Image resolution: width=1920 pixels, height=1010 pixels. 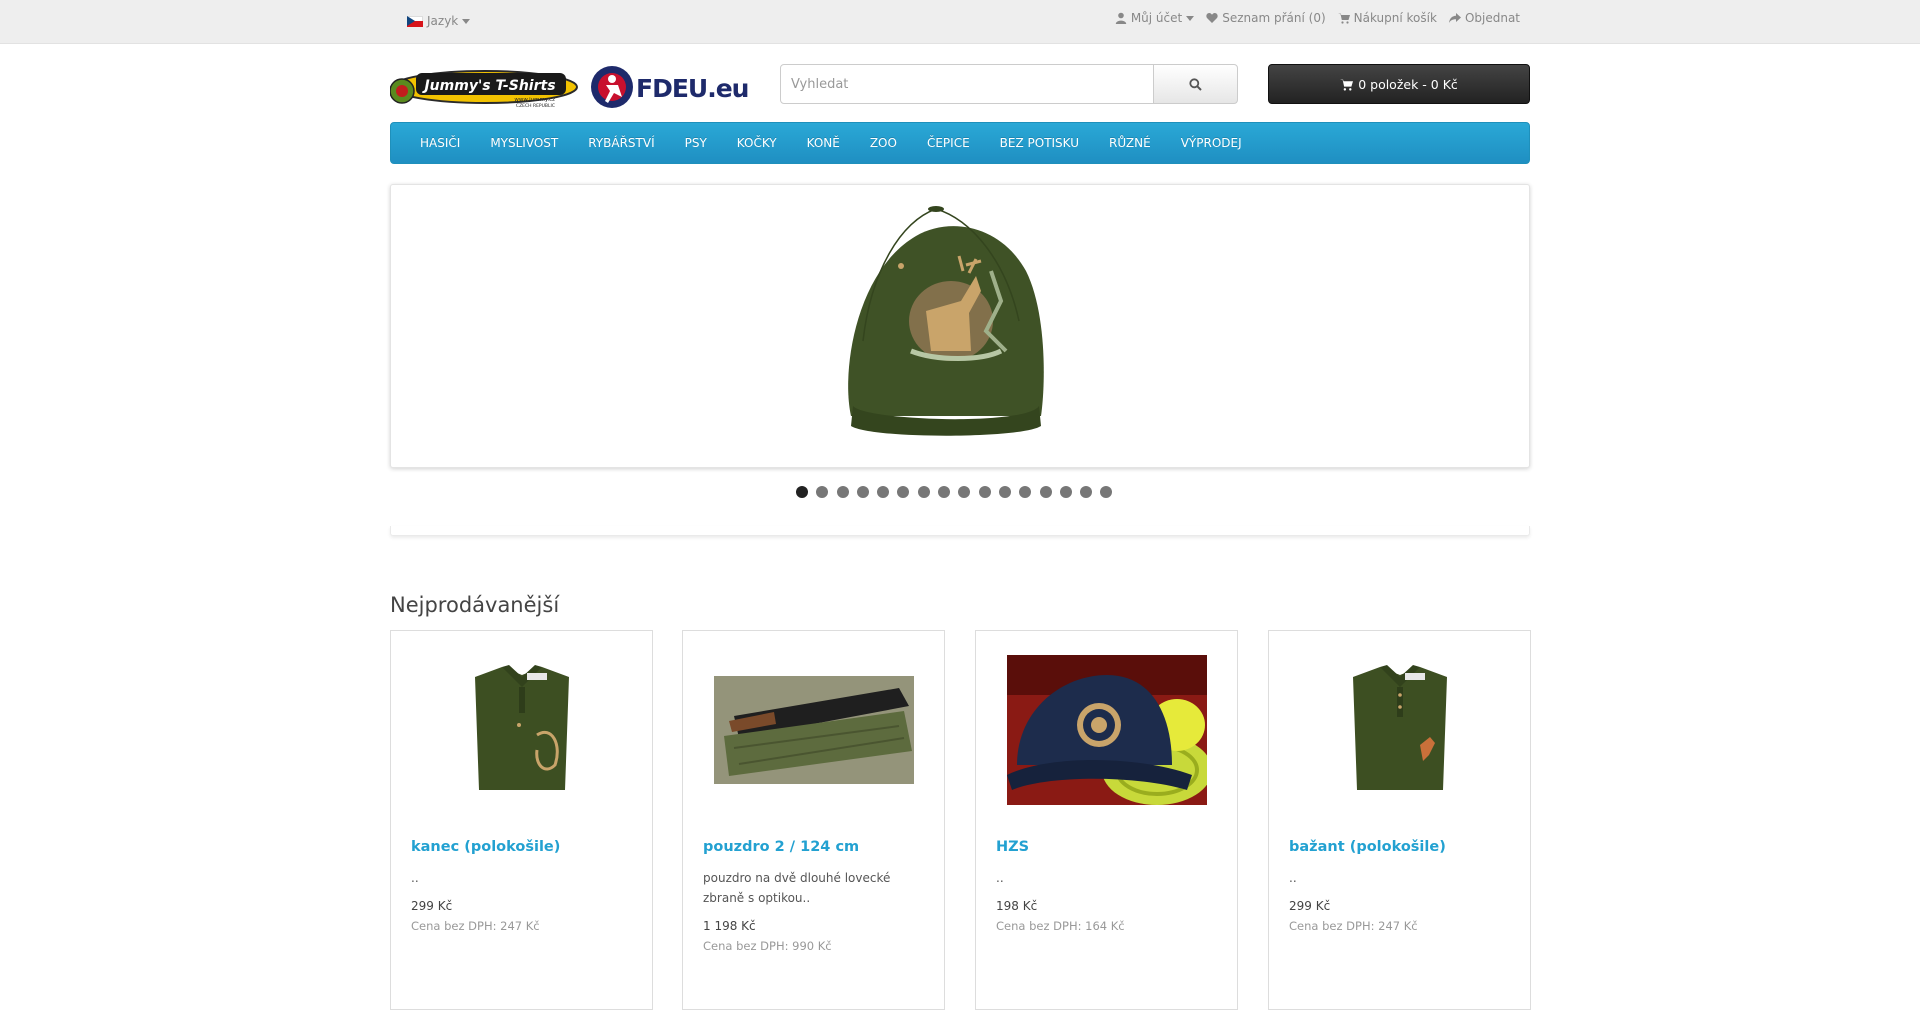 I want to click on gun-case-image, so click(x=814, y=730).